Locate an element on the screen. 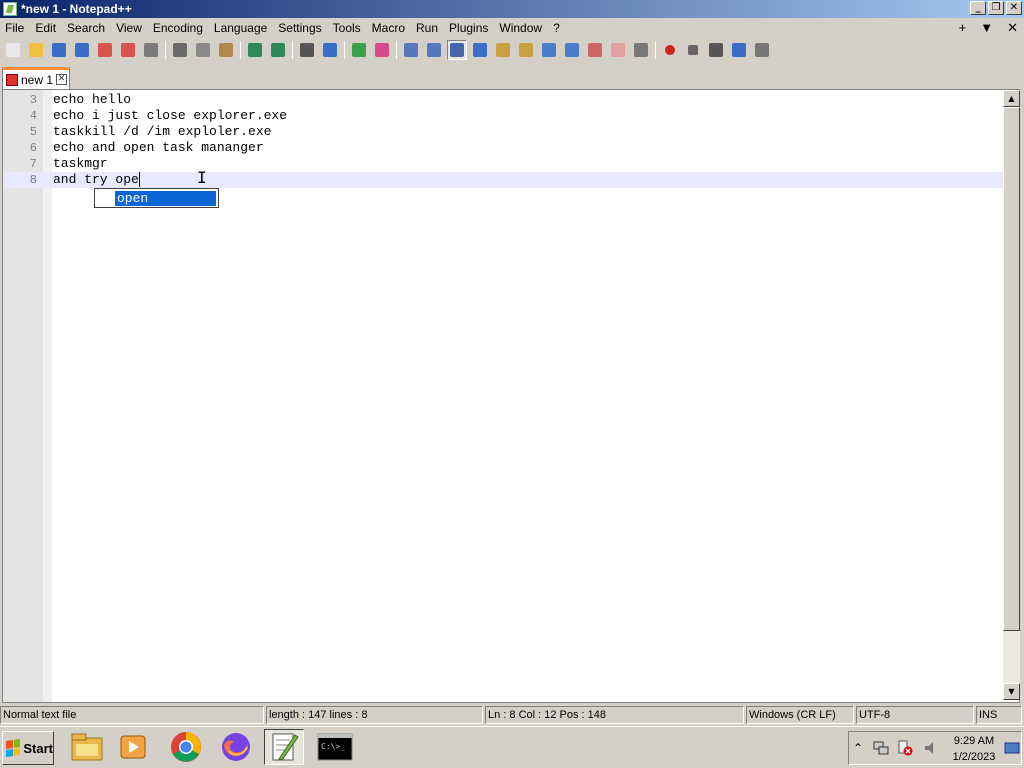 The height and width of the screenshot is (768, 1024). menu-edit: Edit is located at coordinates (46, 28).